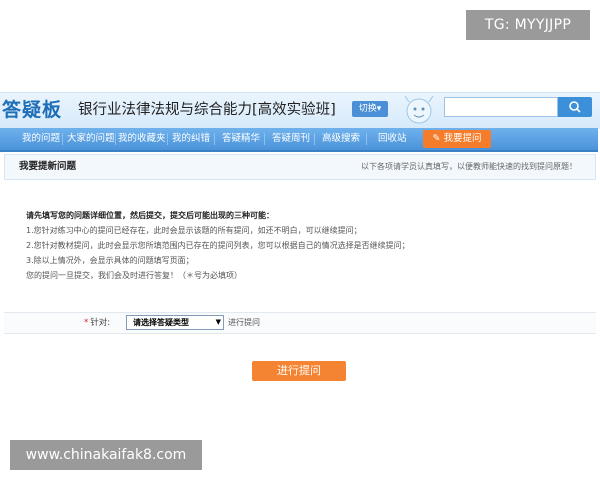 The image size is (600, 480). What do you see at coordinates (106, 455) in the screenshot?
I see `watermark: www.chinakaifak8.com` at bounding box center [106, 455].